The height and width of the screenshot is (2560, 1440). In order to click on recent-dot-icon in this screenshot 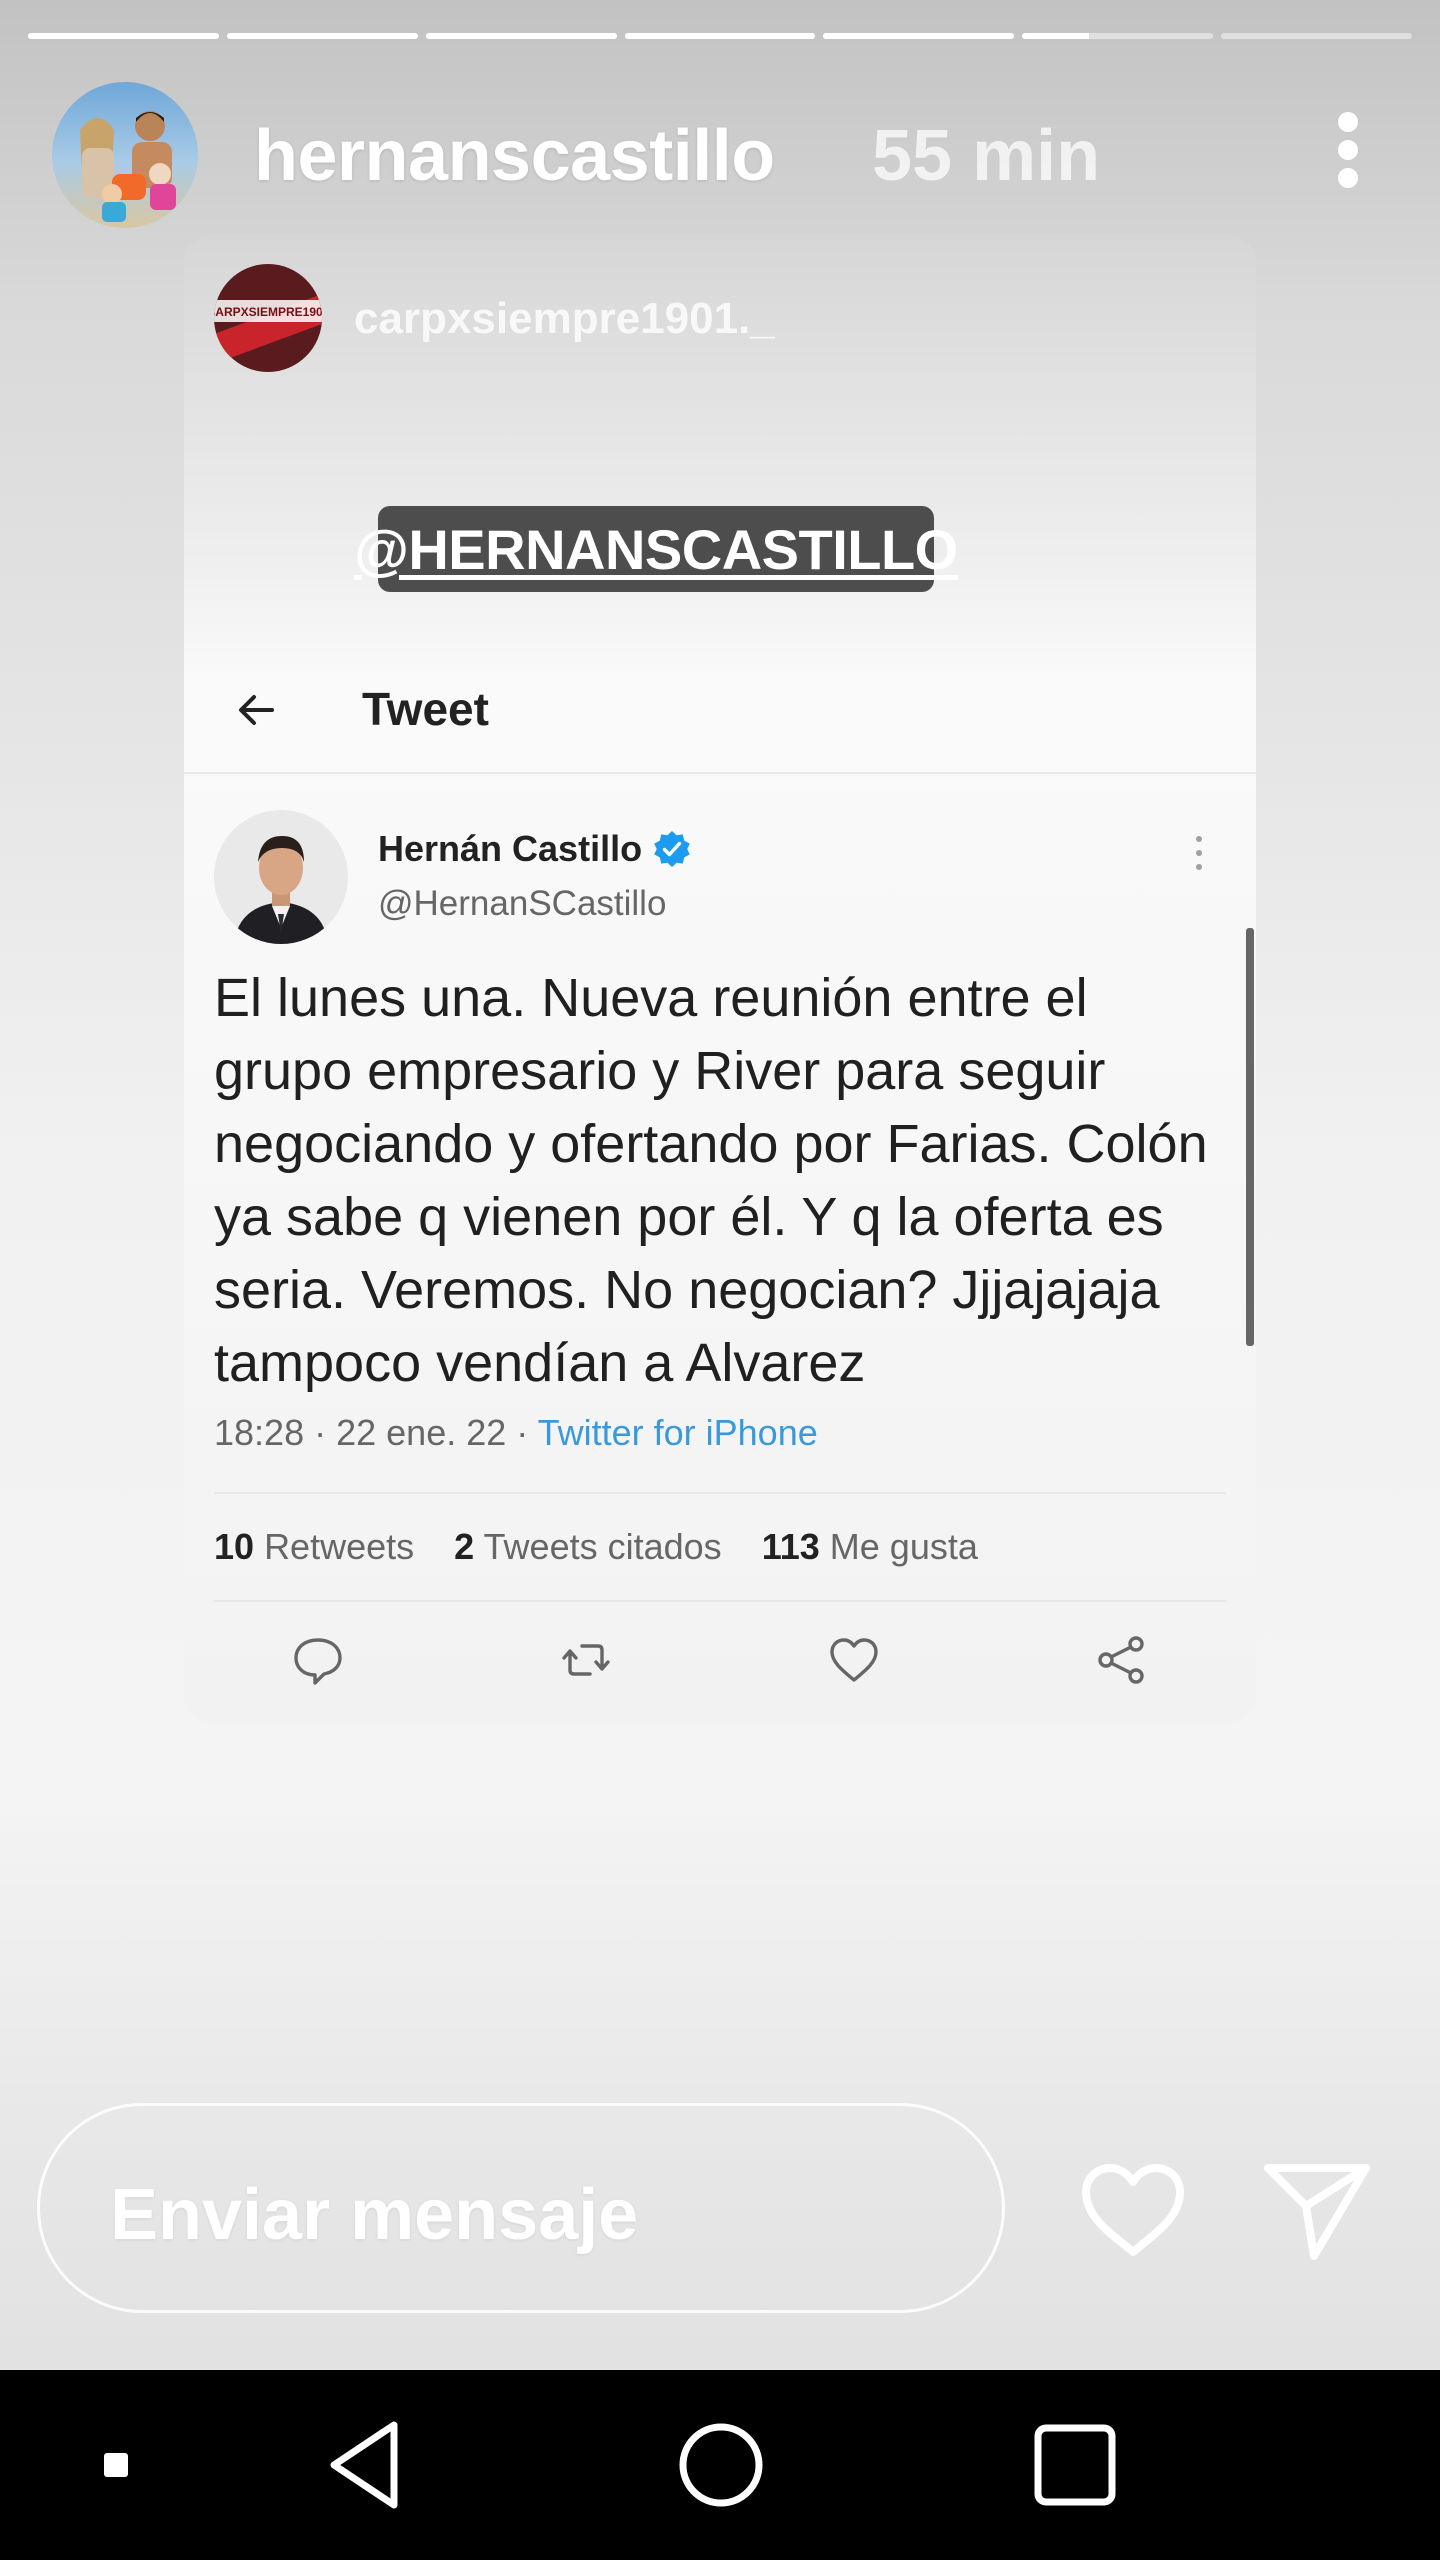, I will do `click(116, 2465)`.